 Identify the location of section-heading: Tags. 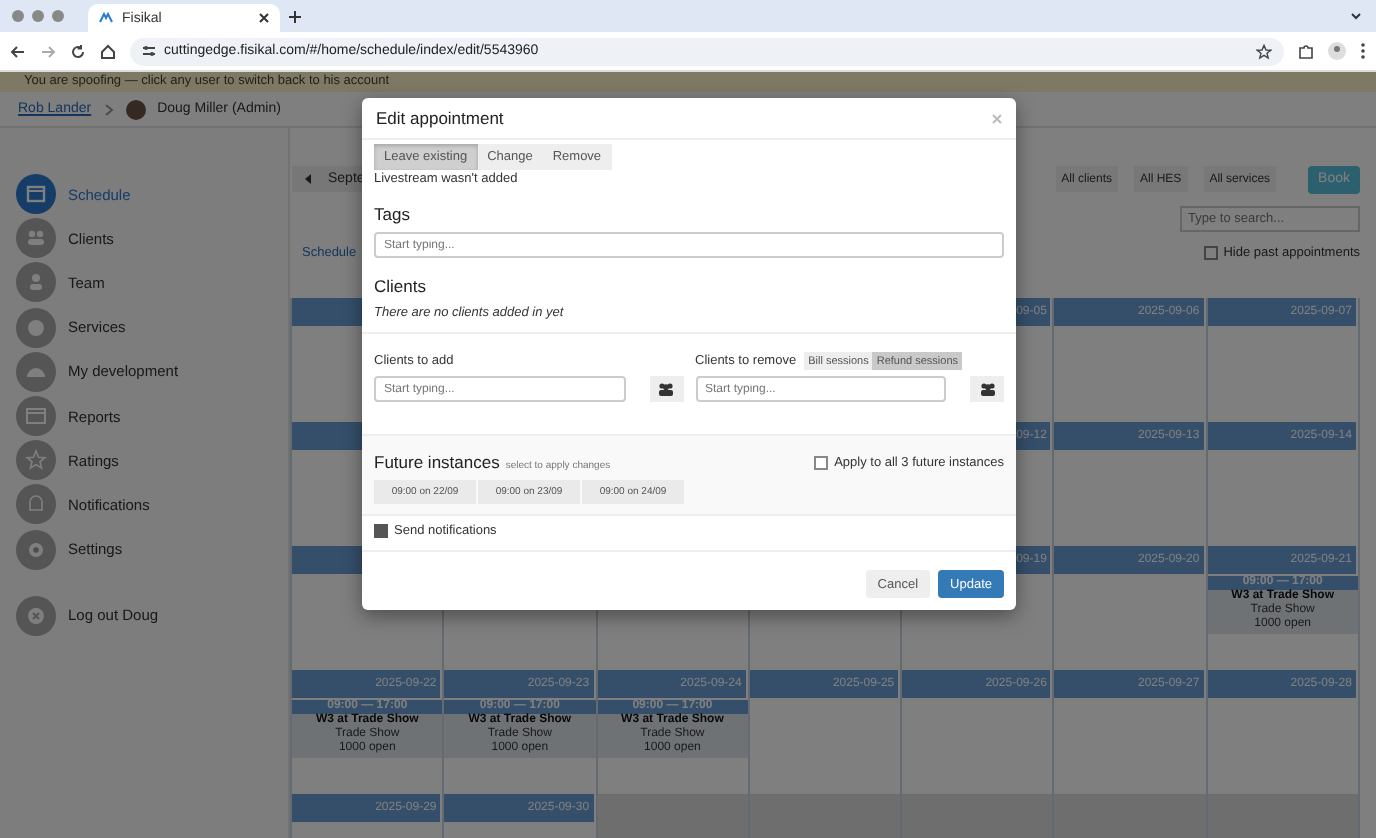
(393, 214).